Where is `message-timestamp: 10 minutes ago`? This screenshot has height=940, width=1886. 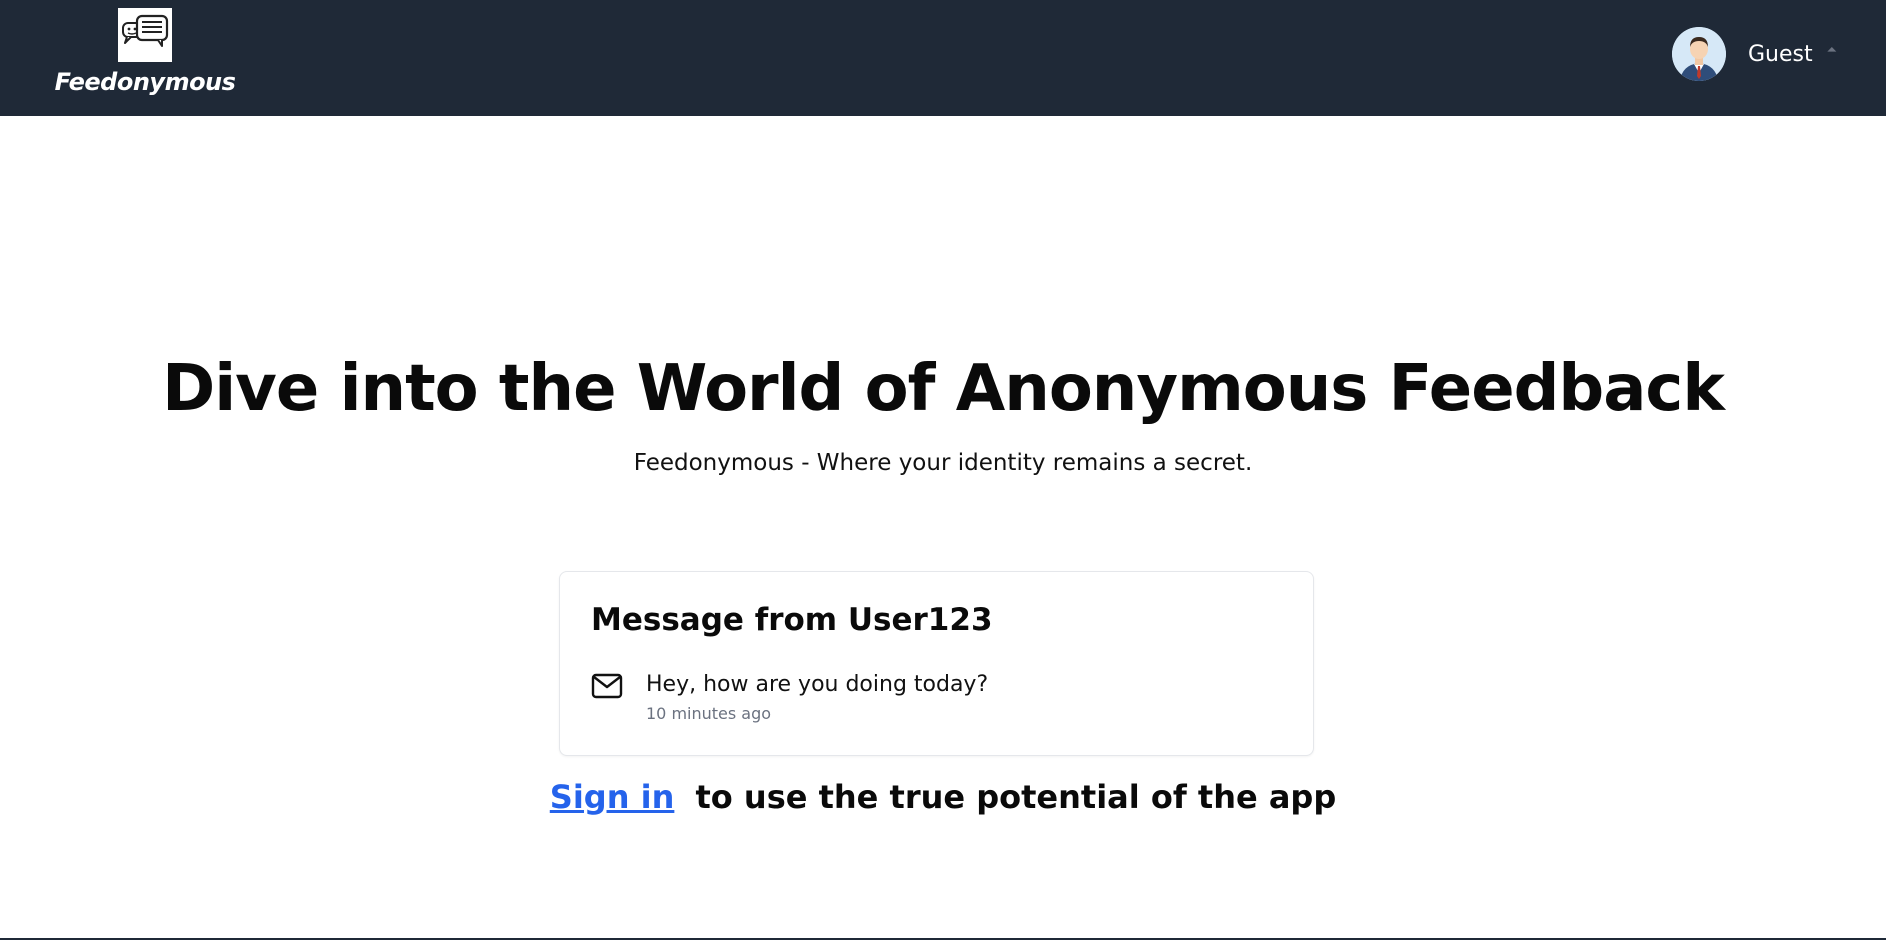 message-timestamp: 10 minutes ago is located at coordinates (709, 713).